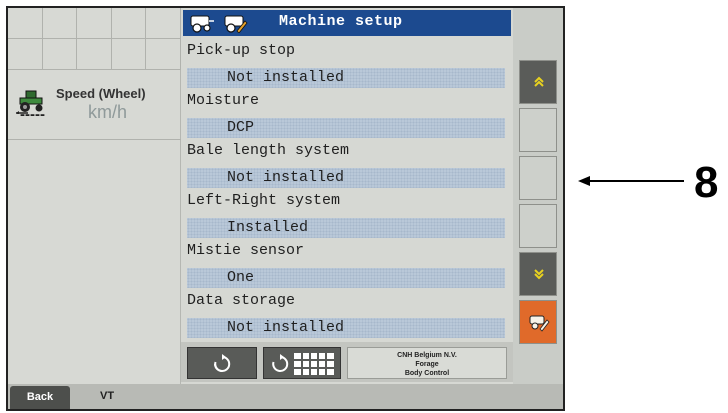  I want to click on setting-value-field: Installed, so click(346, 228).